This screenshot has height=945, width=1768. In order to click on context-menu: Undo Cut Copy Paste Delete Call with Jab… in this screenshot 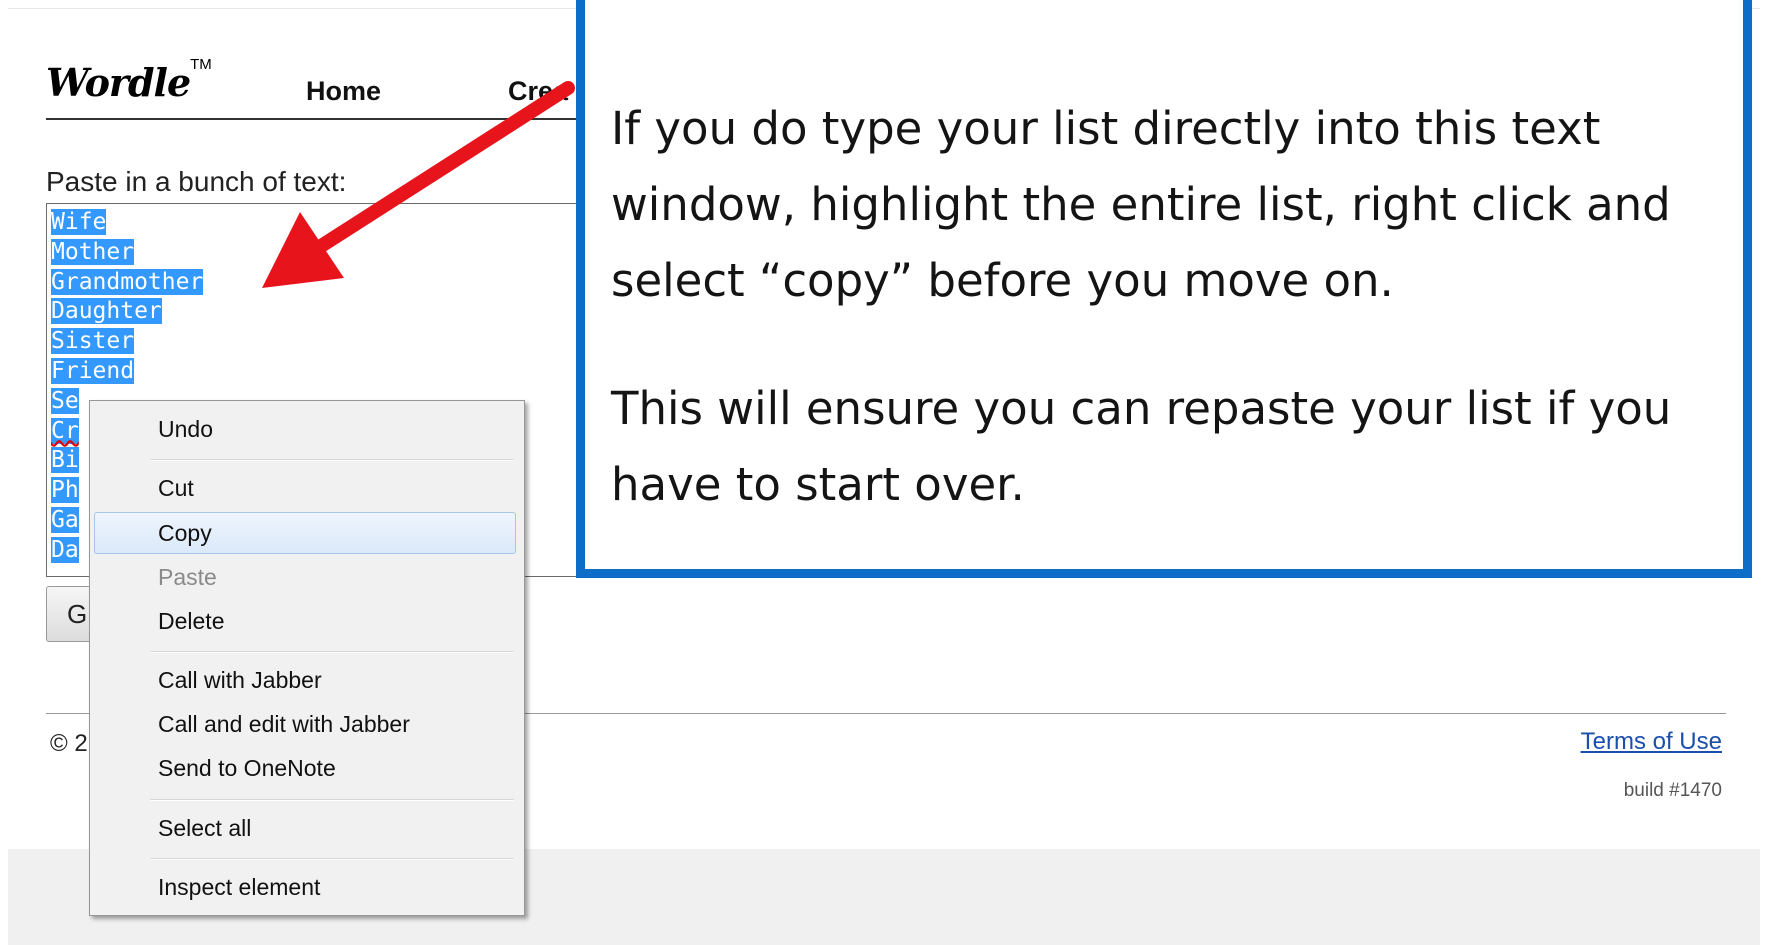, I will do `click(307, 658)`.